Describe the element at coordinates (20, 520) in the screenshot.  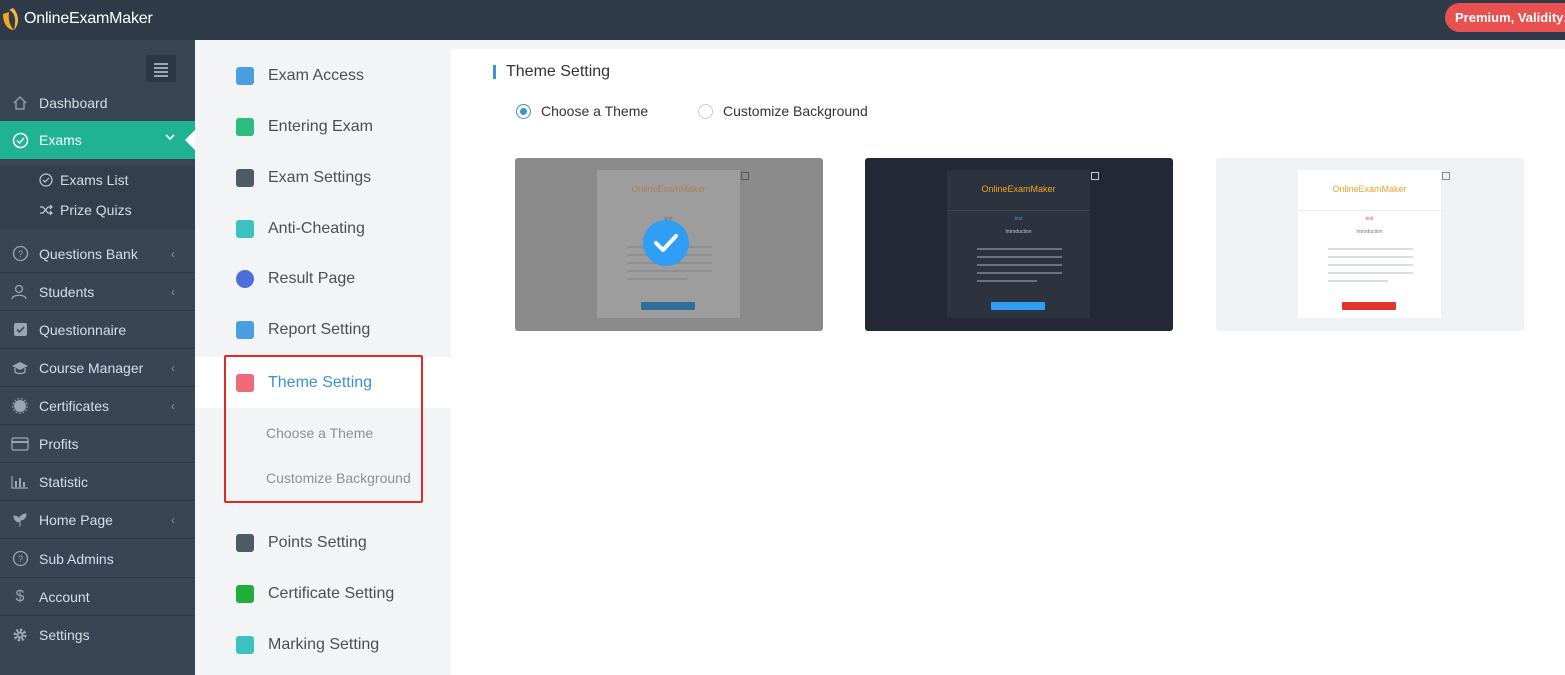
I see `leaf-icon` at that location.